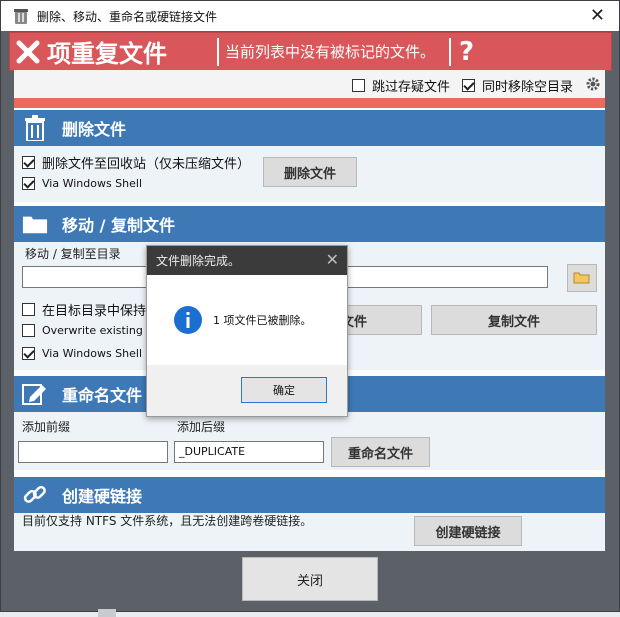  Describe the element at coordinates (102, 496) in the screenshot. I see `hardlink-section-title: 创建硬链接` at that location.